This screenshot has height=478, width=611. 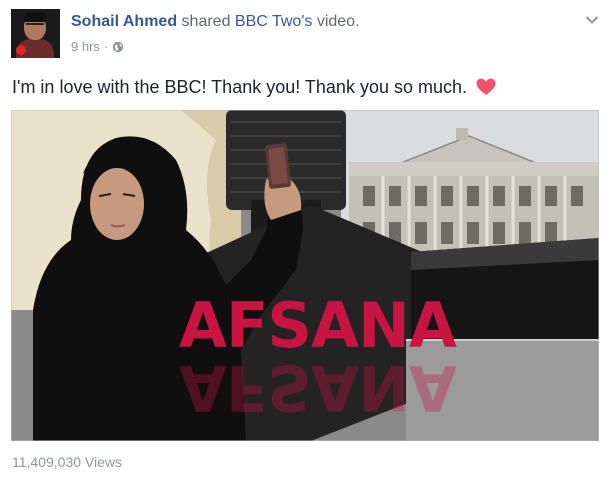 I want to click on avatar-hair, so click(x=35, y=17).